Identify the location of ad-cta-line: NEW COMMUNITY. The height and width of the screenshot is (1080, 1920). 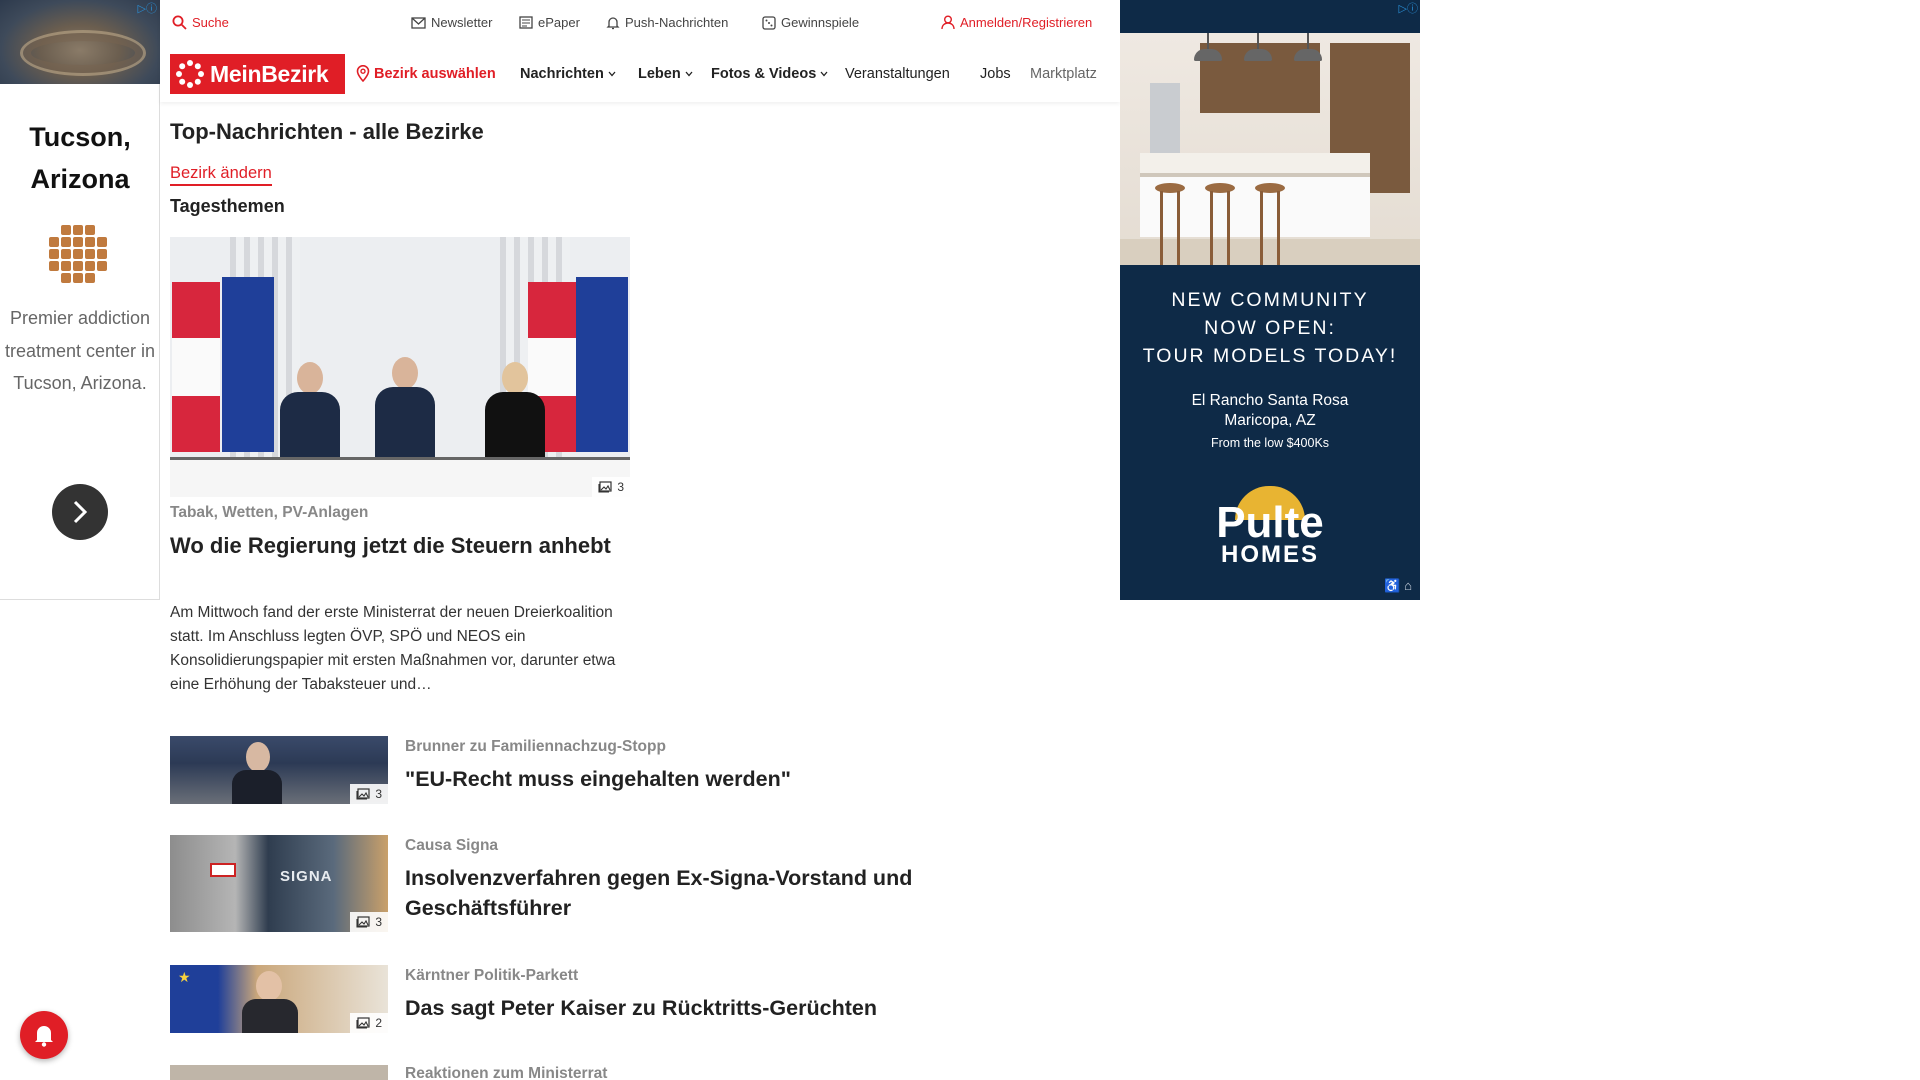
(1270, 300).